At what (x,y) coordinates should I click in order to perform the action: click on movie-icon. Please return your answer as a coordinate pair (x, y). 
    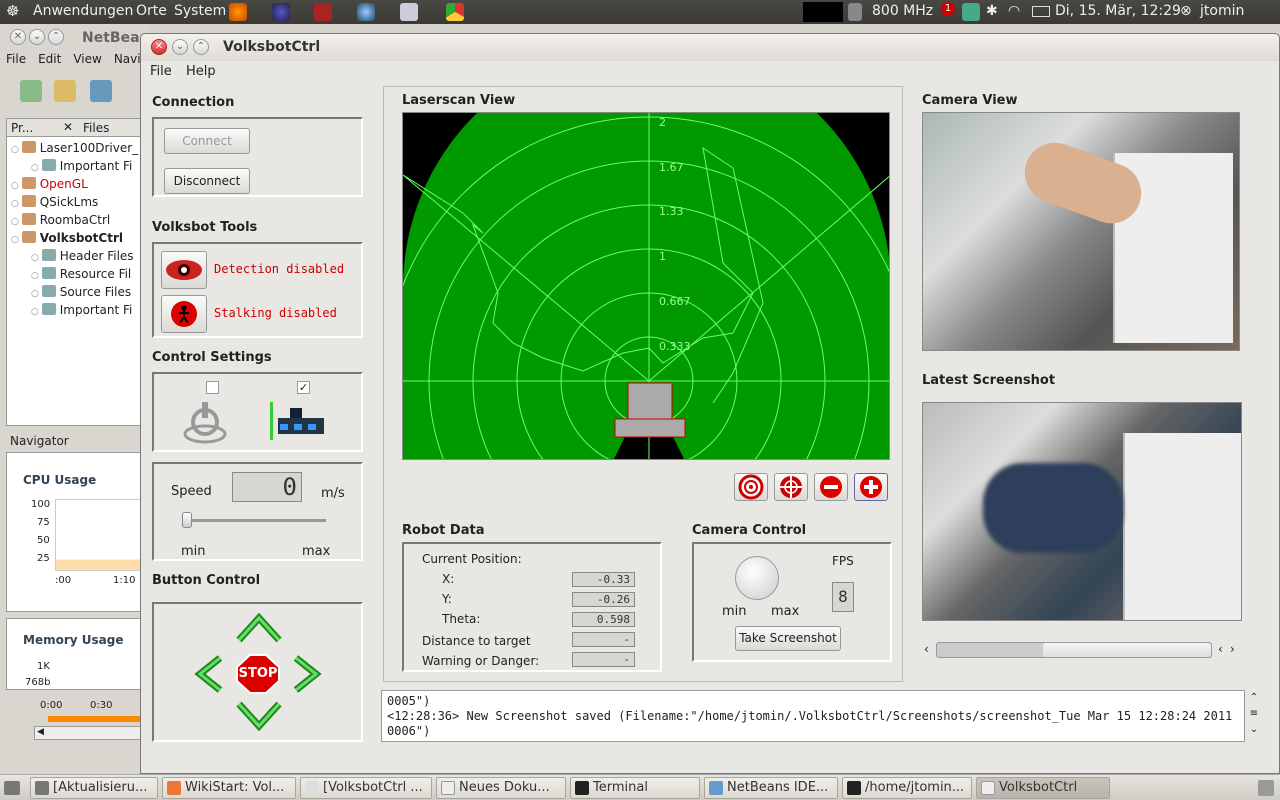
    Looking at the image, I should click on (323, 12).